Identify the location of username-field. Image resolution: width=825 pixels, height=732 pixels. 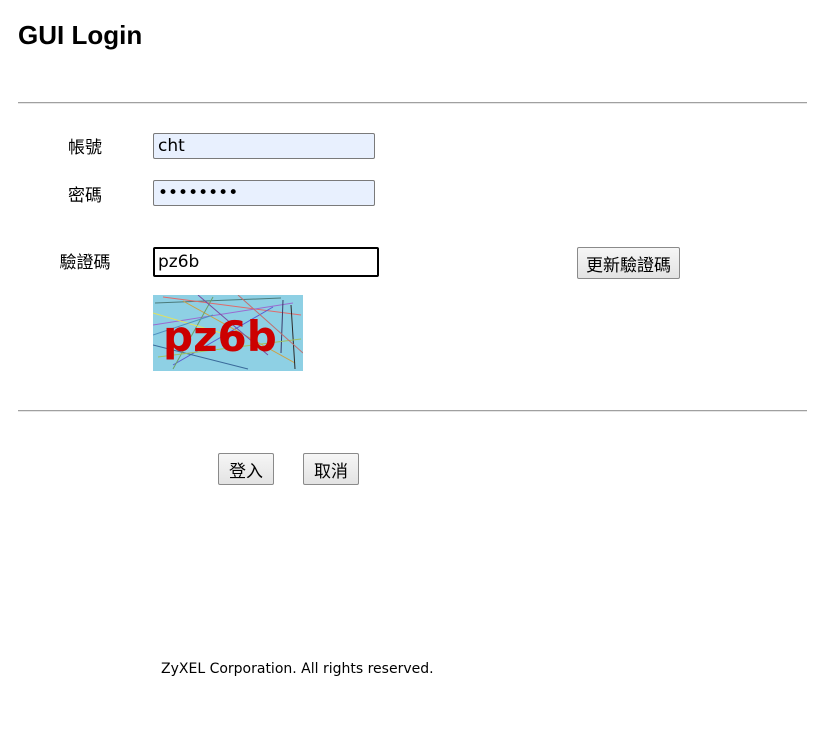
(264, 146).